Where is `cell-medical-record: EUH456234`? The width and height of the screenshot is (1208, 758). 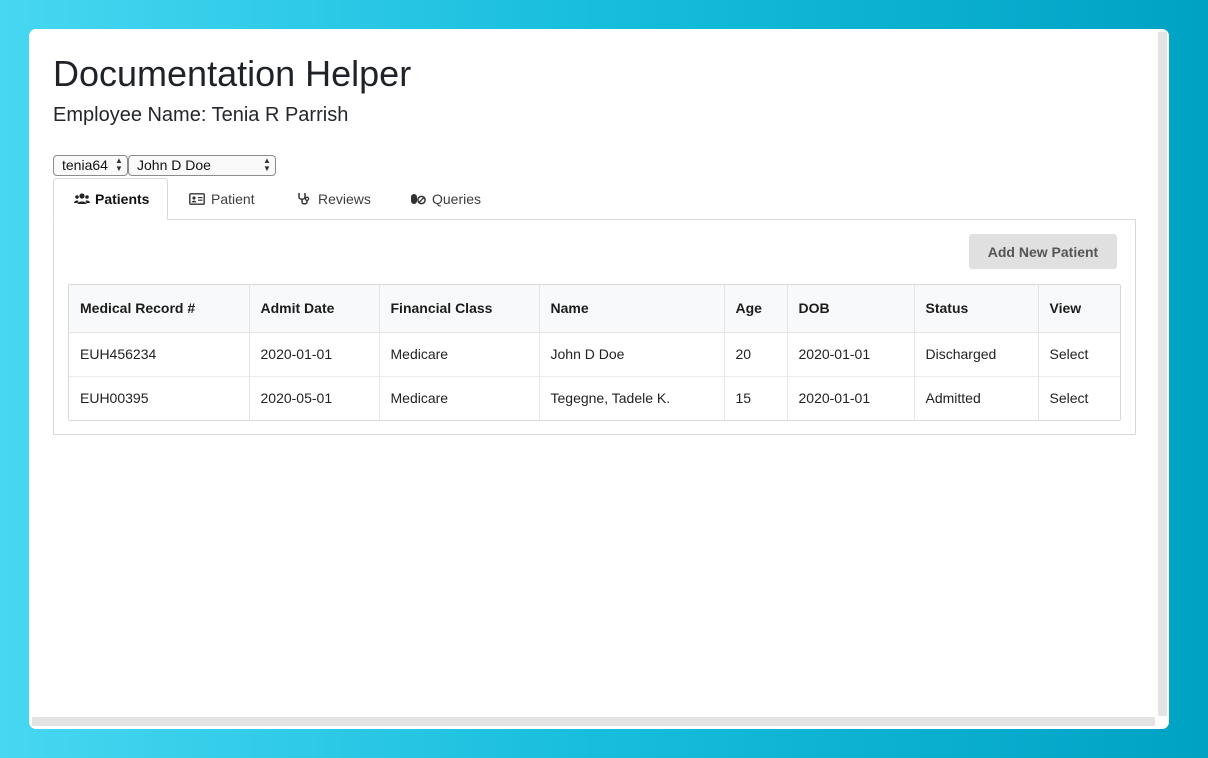 cell-medical-record: EUH456234 is located at coordinates (118, 354).